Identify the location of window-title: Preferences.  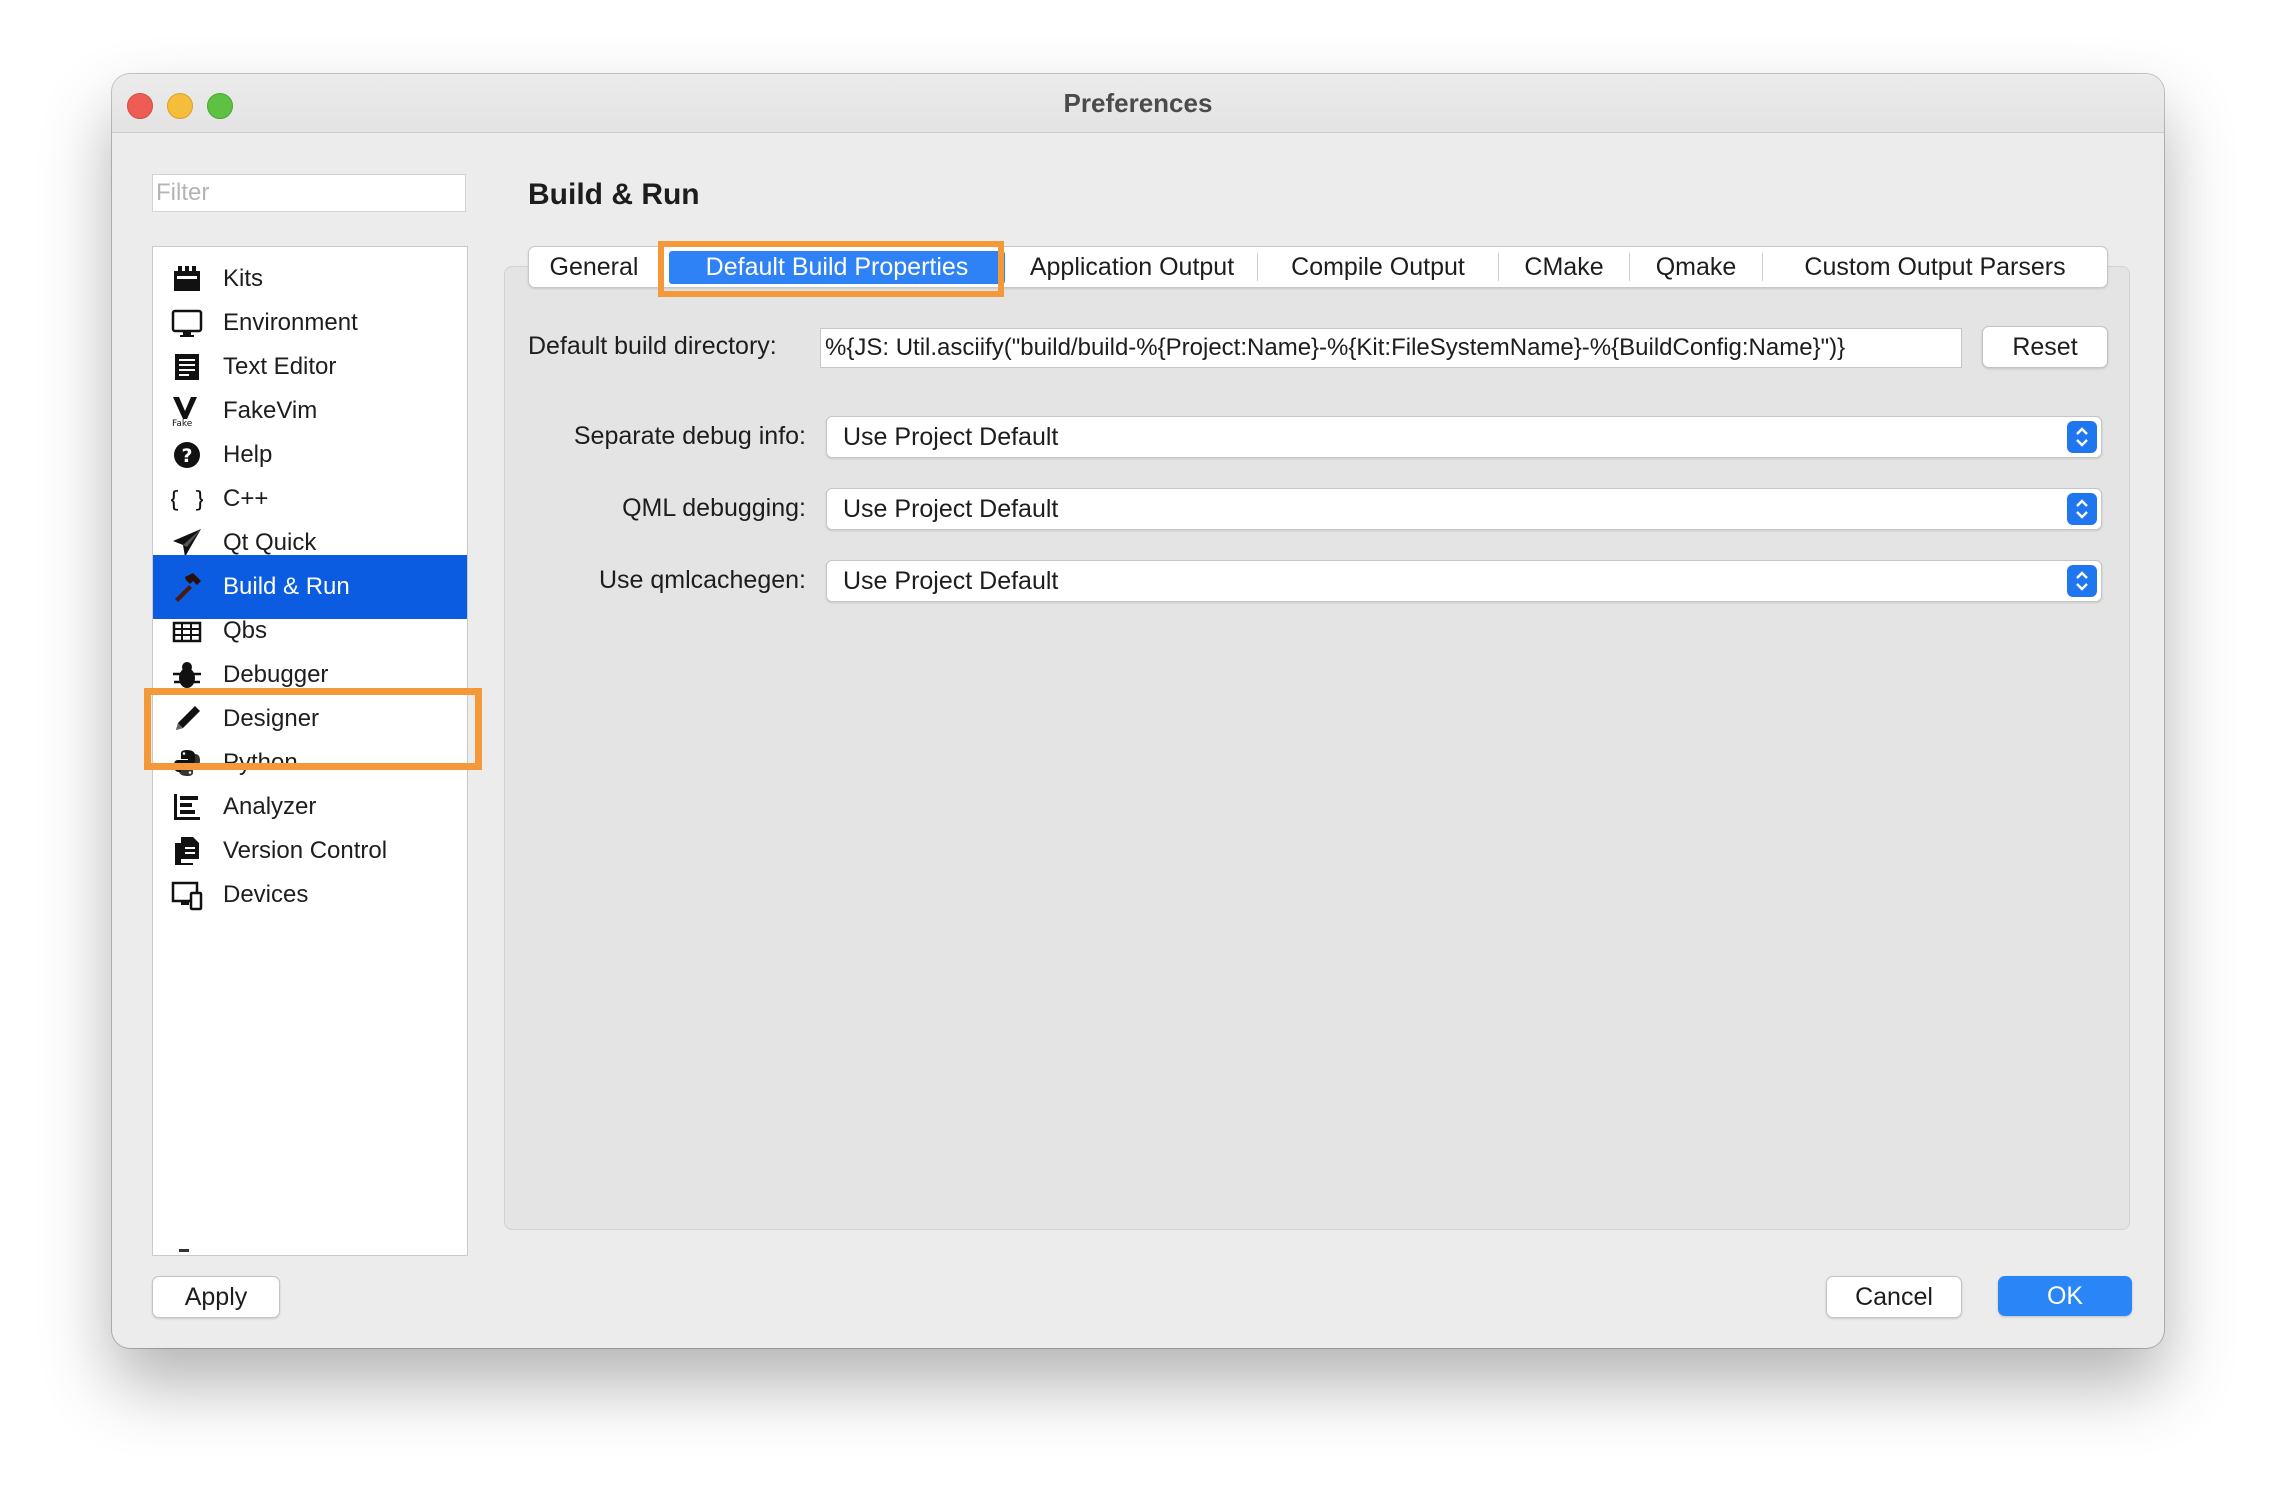
(1138, 103).